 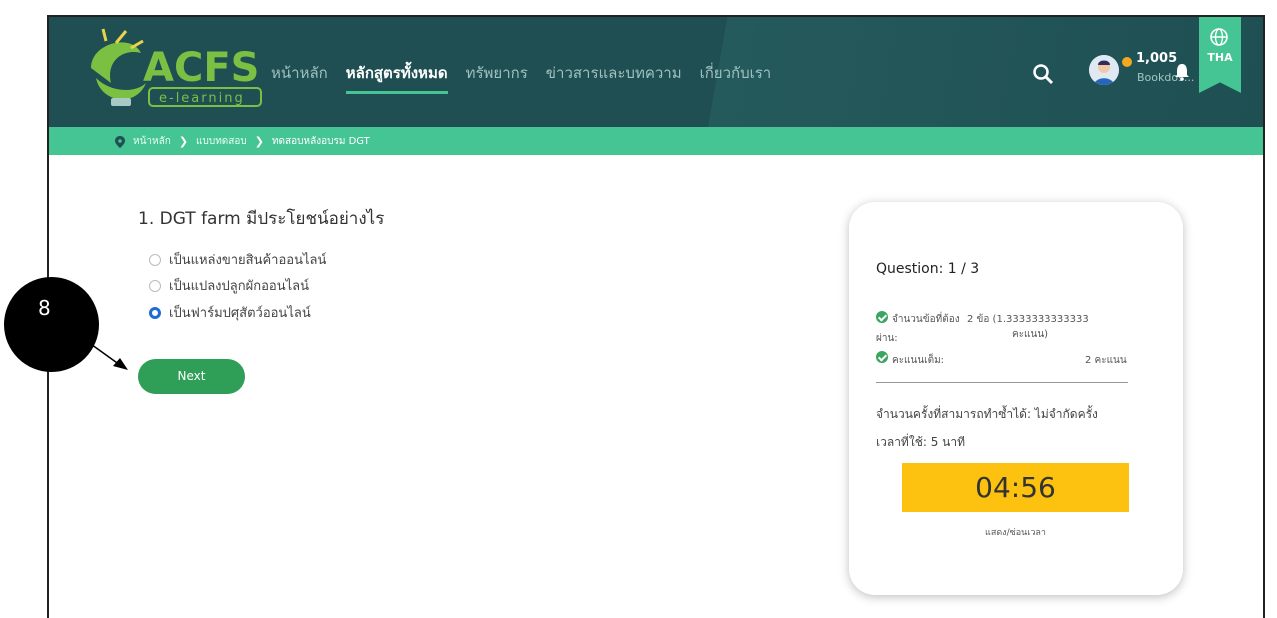 I want to click on pass-value-cont: คะแนน), so click(x=1030, y=334).